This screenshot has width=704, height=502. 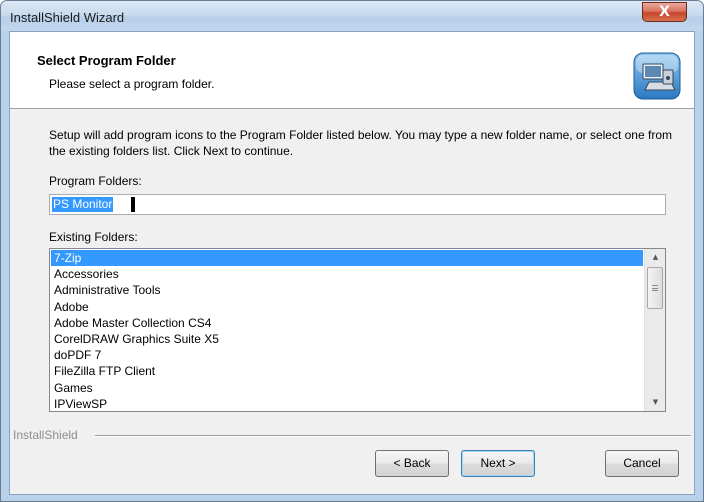 I want to click on scroll-up-arrow-icon: ▲, so click(x=655, y=257).